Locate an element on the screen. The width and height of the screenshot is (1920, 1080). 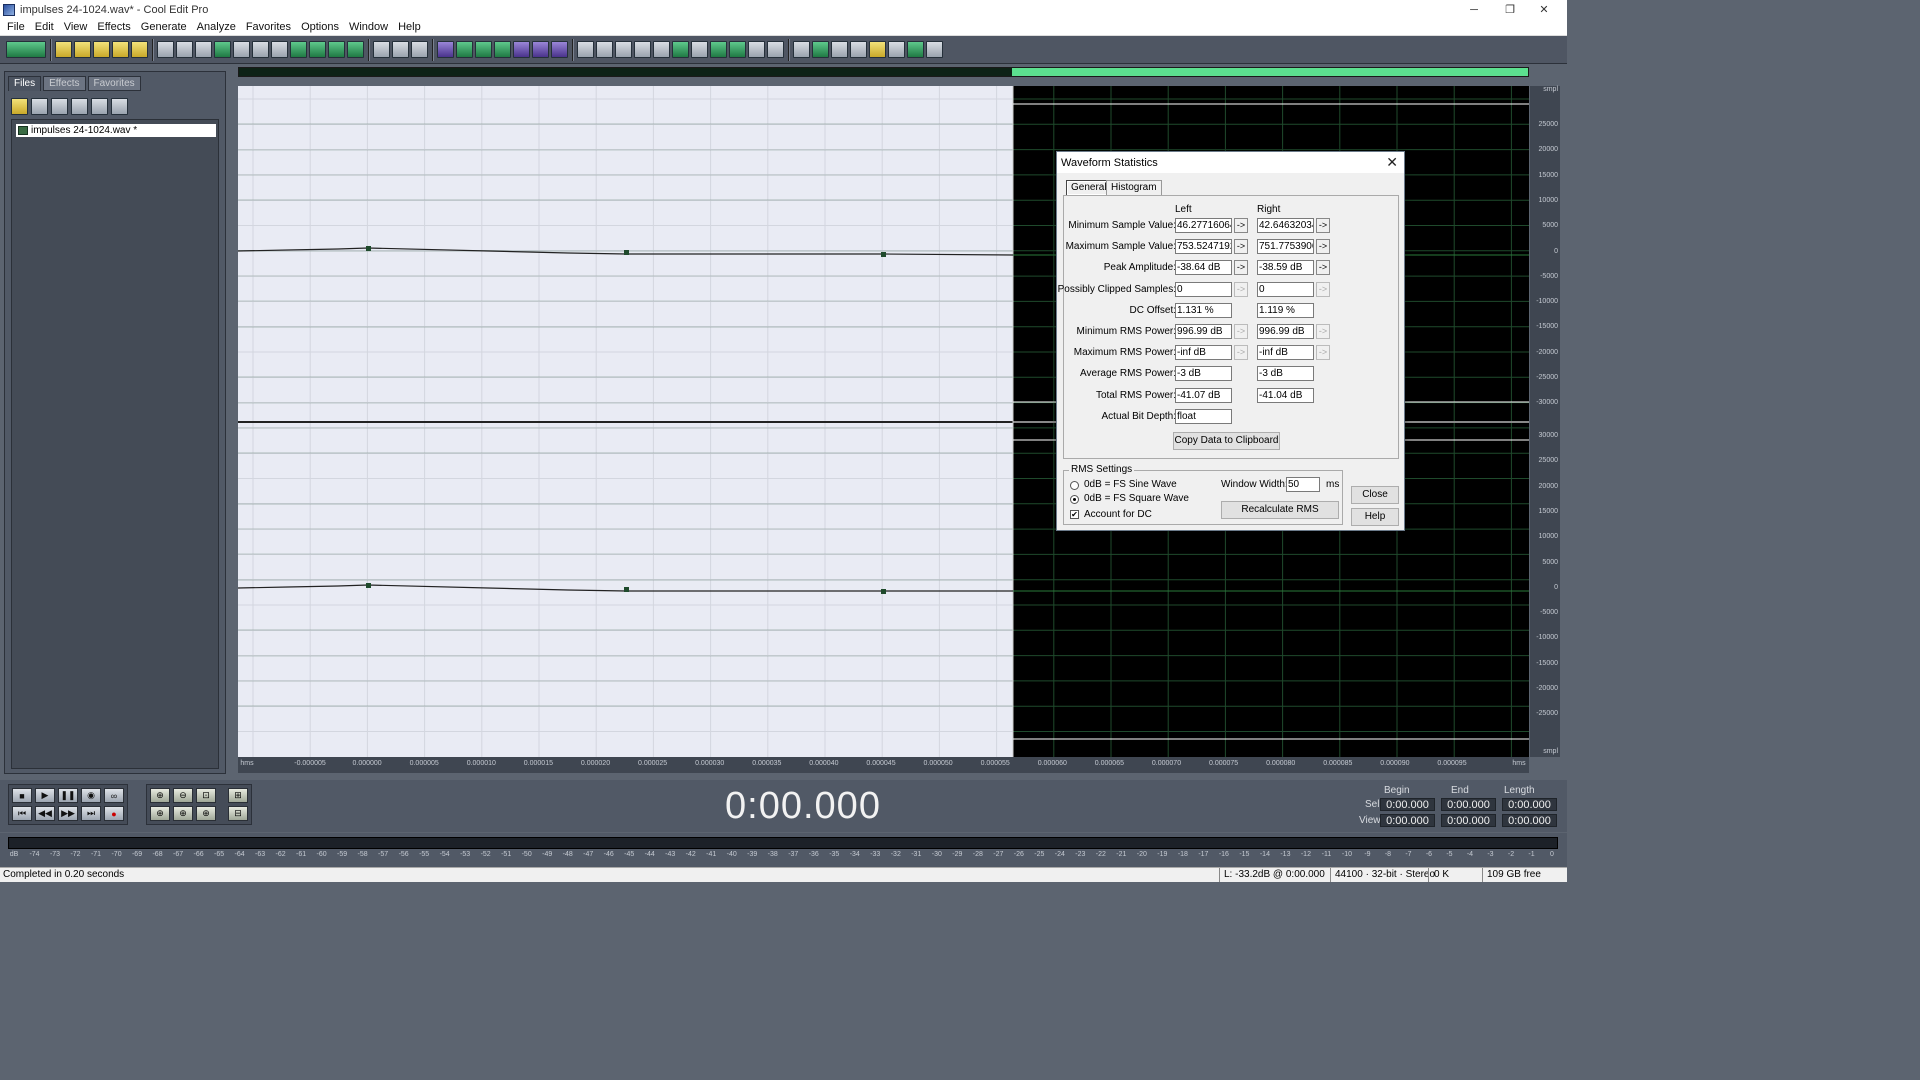
tab-favorites: Favorites is located at coordinates (114, 83).